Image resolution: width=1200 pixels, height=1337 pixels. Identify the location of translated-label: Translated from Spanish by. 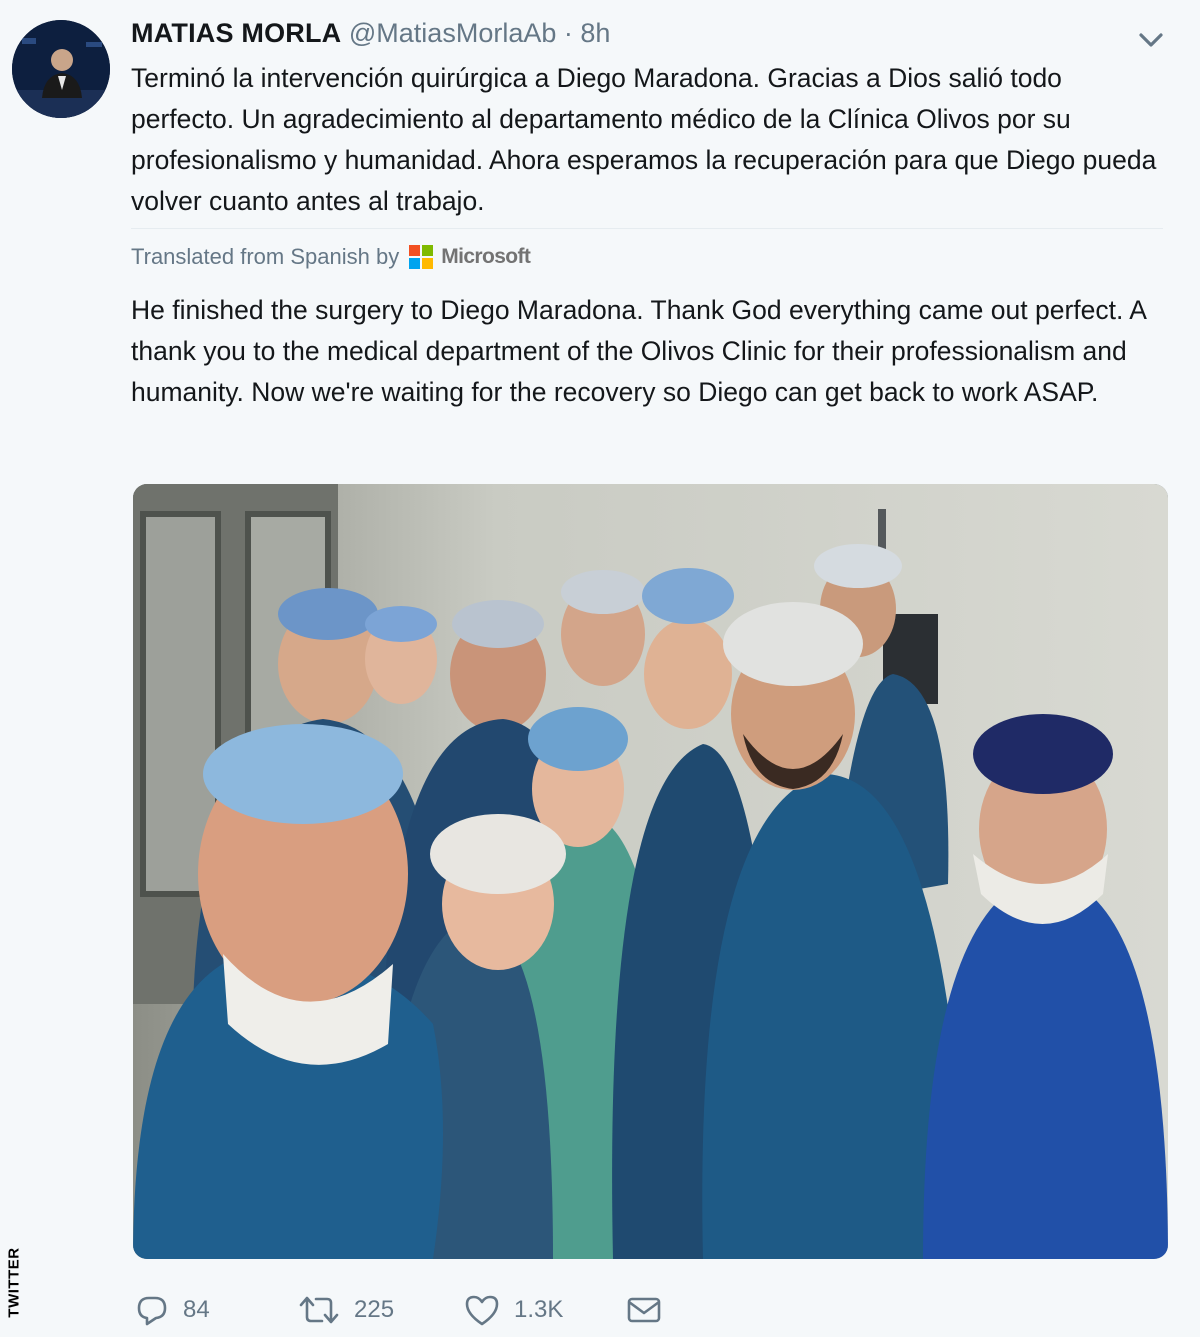
(265, 256).